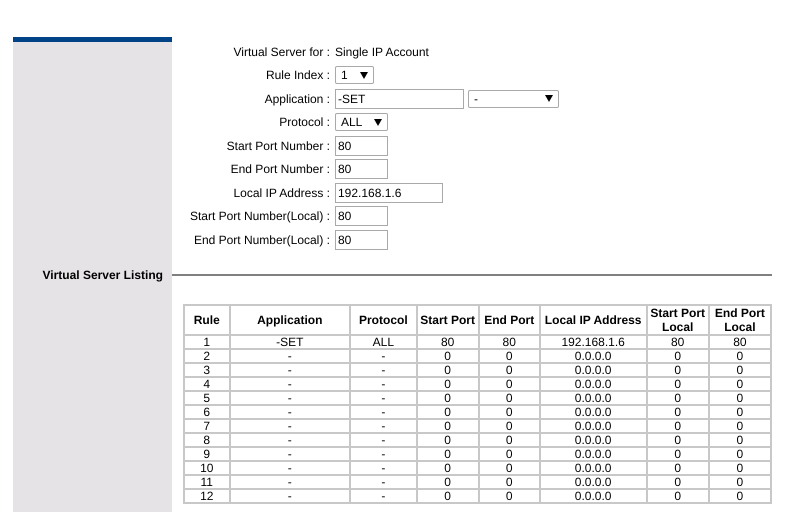 The width and height of the screenshot is (799, 512). I want to click on column-header: Local IP Address, so click(593, 319).